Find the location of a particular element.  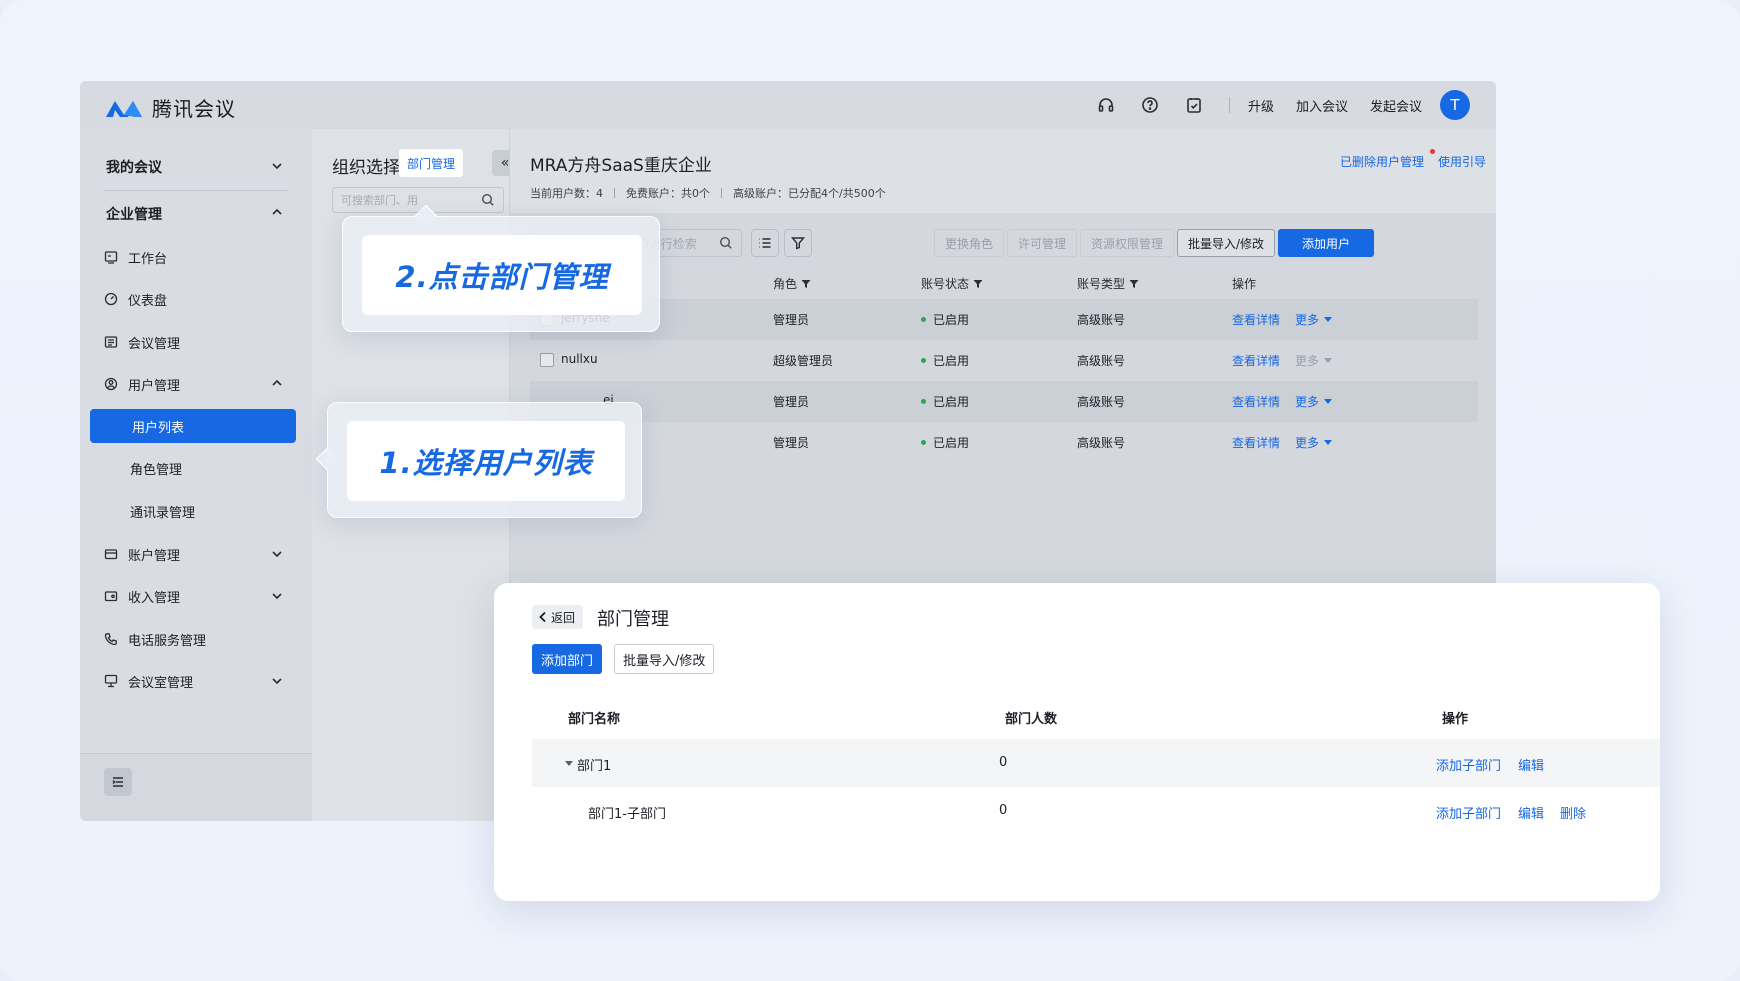

callout-step-1-text: 1.选择用户列表 is located at coordinates (486, 461).